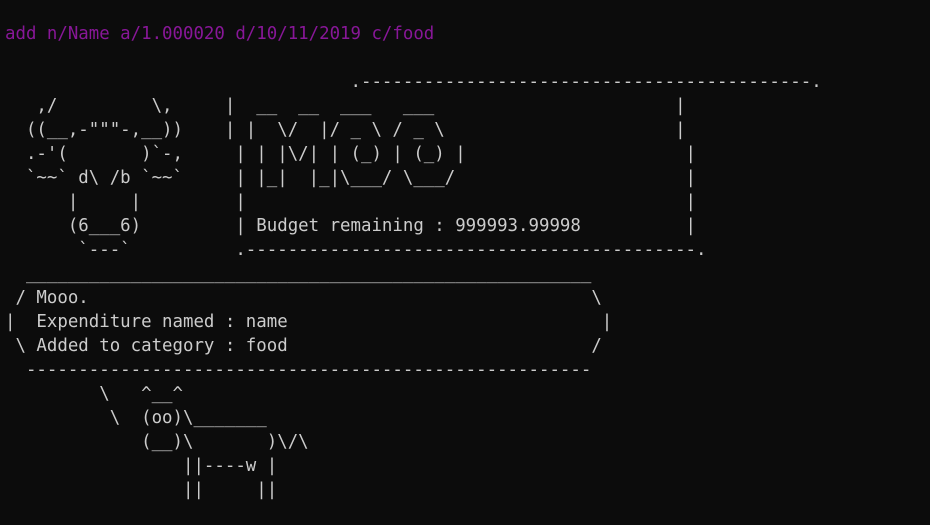 The image size is (930, 525). What do you see at coordinates (136, 418) in the screenshot?
I see `cow-art-line: \ (oo)\_______` at bounding box center [136, 418].